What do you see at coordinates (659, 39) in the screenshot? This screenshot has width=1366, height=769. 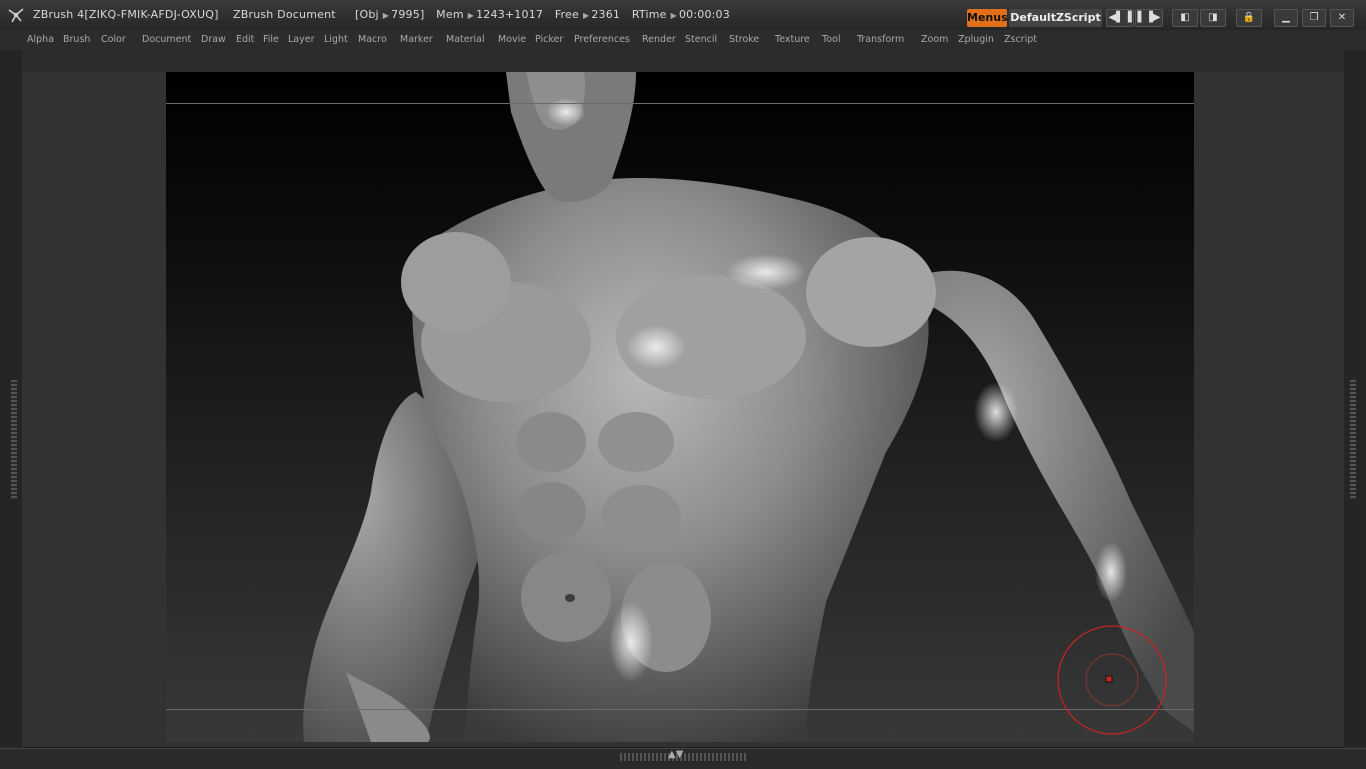 I see `menu-render: Render` at bounding box center [659, 39].